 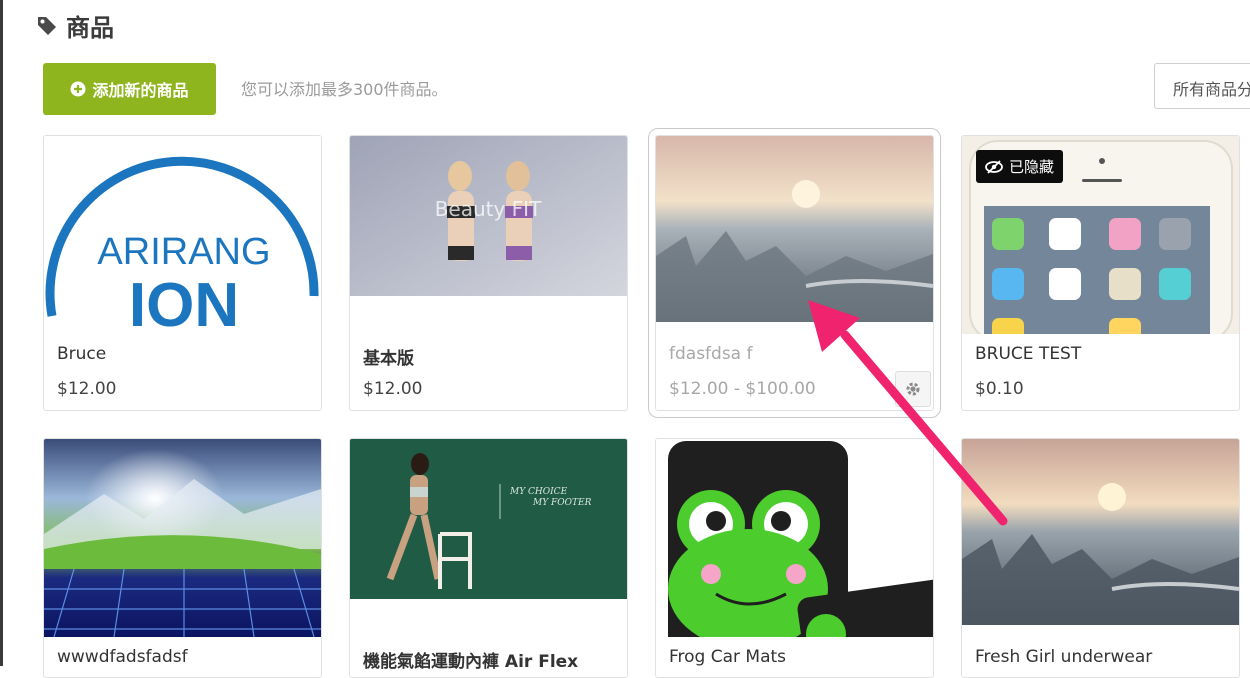 I want to click on product-card: wwwdfadsfadsf, so click(x=182, y=558).